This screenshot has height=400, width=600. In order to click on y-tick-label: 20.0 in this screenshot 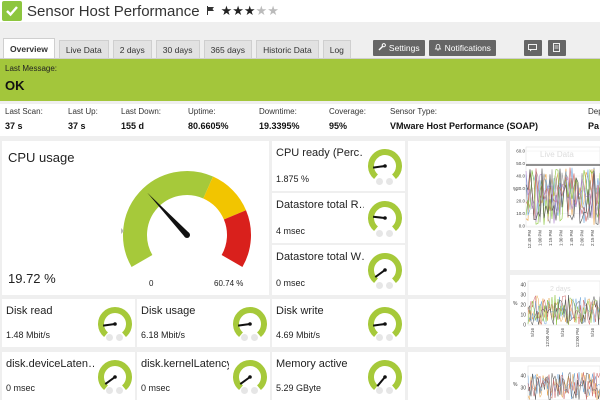, I will do `click(520, 201)`.